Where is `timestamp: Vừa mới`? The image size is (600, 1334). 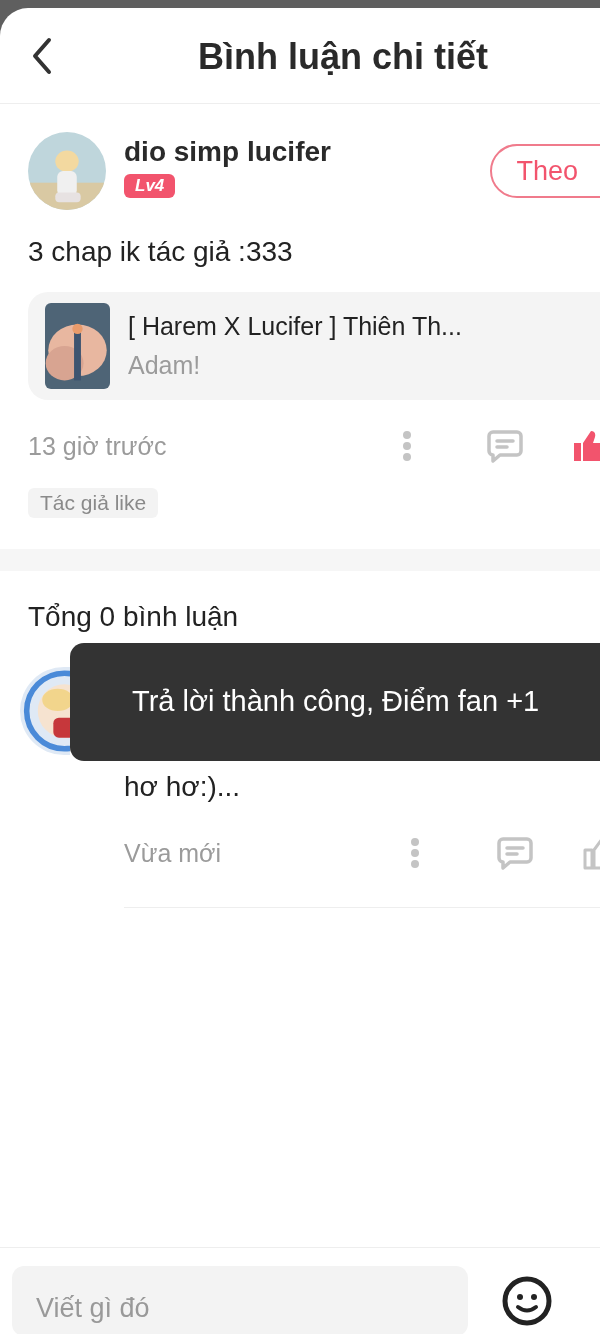 timestamp: Vừa mới is located at coordinates (173, 853).